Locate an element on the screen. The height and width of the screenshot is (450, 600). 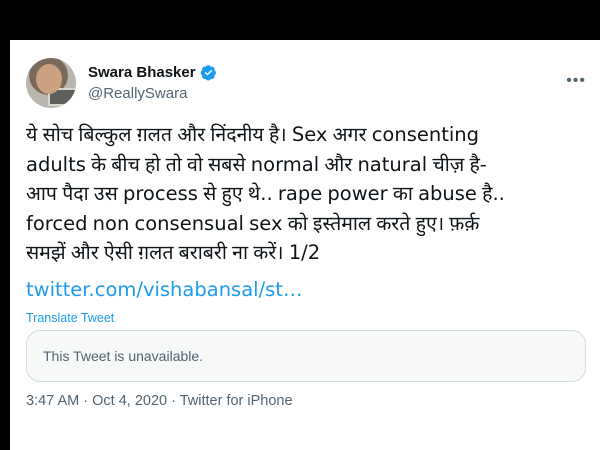
unavailable-message: This Tweet is unavailable. is located at coordinates (123, 356).